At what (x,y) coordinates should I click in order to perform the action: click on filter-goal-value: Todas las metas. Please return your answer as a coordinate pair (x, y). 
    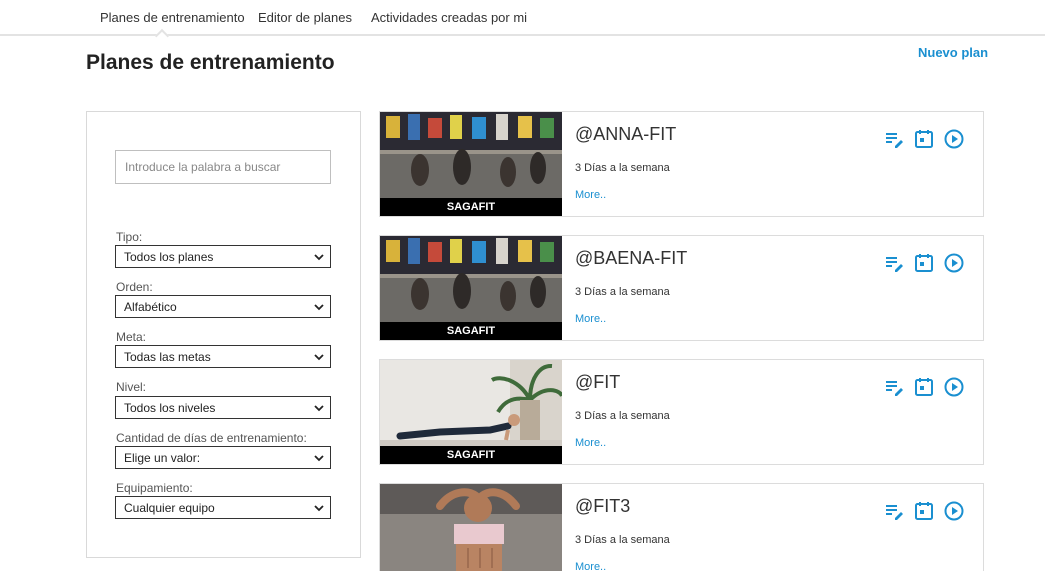
    Looking at the image, I should click on (167, 357).